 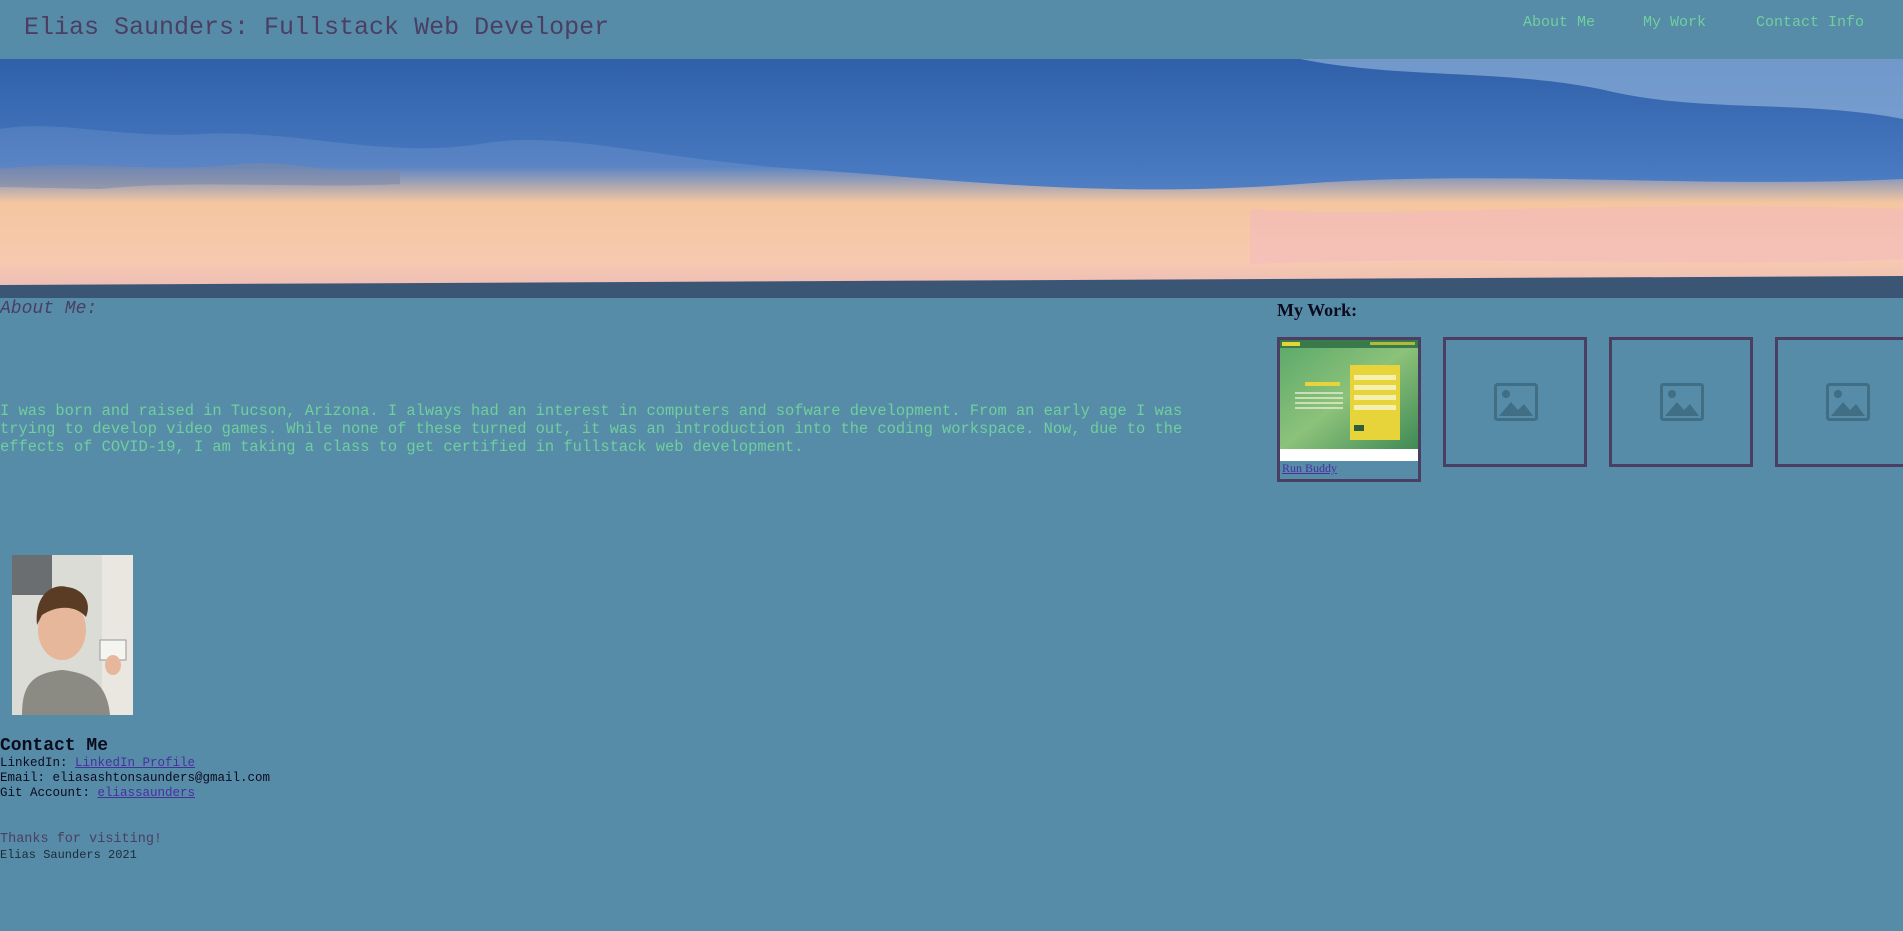 What do you see at coordinates (54, 746) in the screenshot?
I see `contact-heading: Contact Me` at bounding box center [54, 746].